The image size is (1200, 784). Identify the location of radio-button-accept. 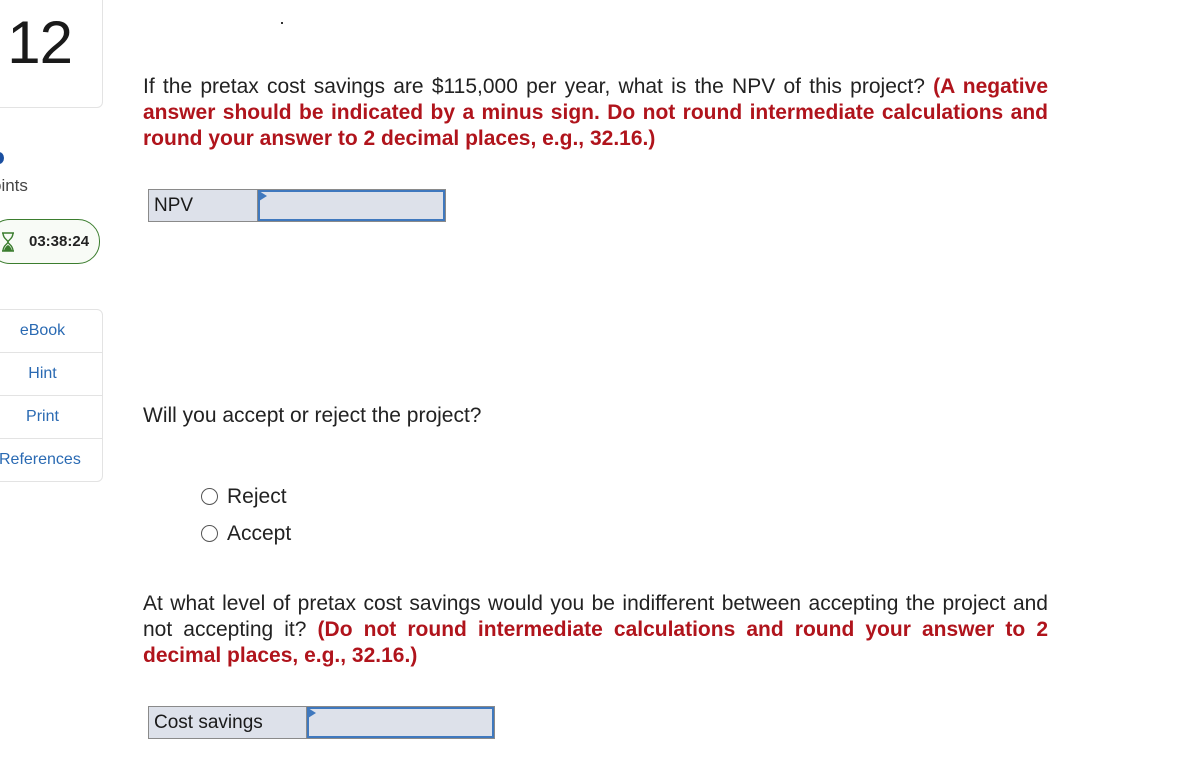
(209, 533).